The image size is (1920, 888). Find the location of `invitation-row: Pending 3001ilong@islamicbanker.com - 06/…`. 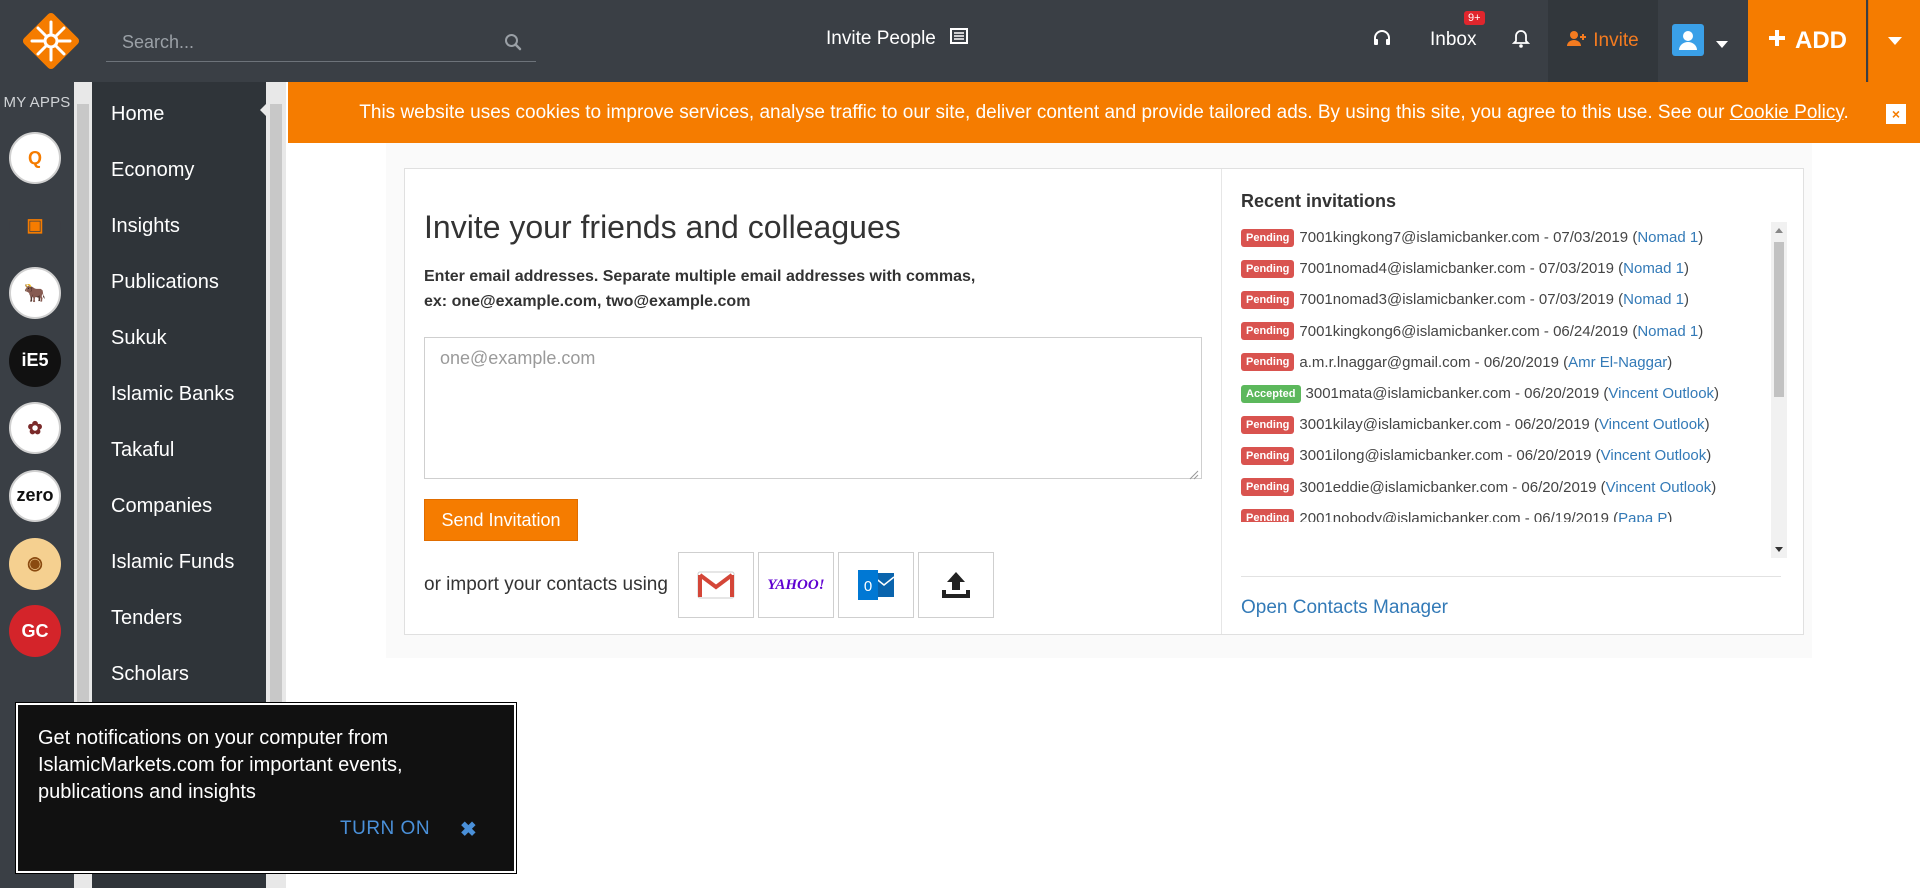

invitation-row: Pending 3001ilong@islamicbanker.com - 06/… is located at coordinates (1504, 455).